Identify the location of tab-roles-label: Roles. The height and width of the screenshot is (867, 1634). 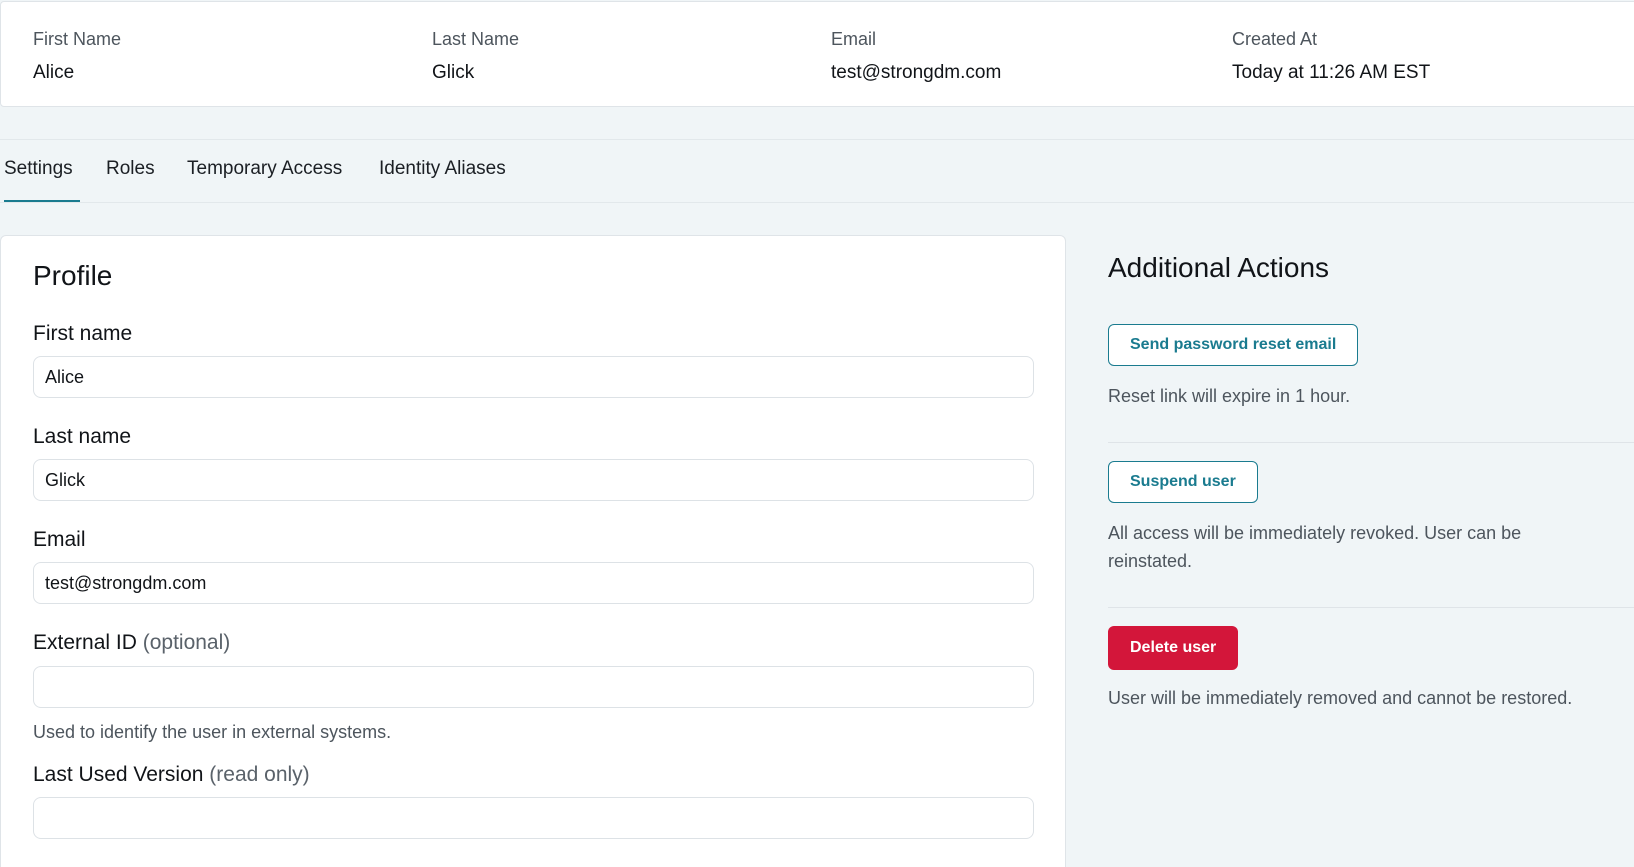
(130, 168).